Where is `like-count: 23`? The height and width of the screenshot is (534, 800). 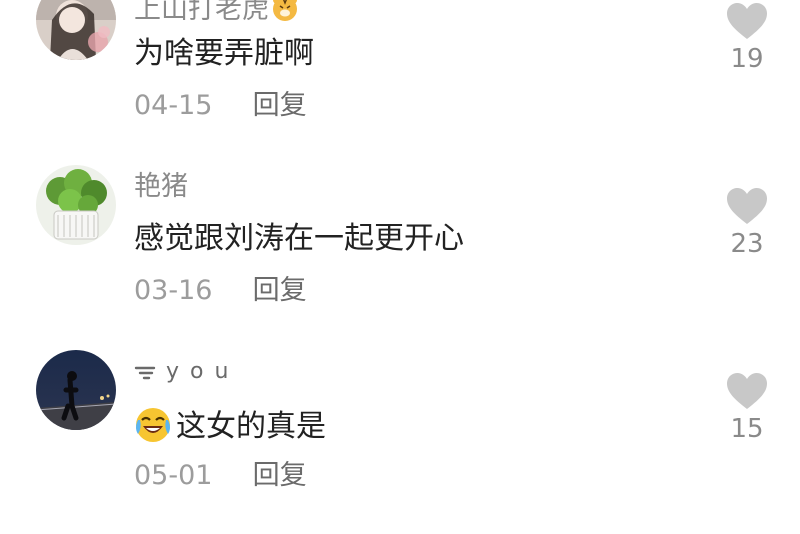
like-count: 23 is located at coordinates (747, 244).